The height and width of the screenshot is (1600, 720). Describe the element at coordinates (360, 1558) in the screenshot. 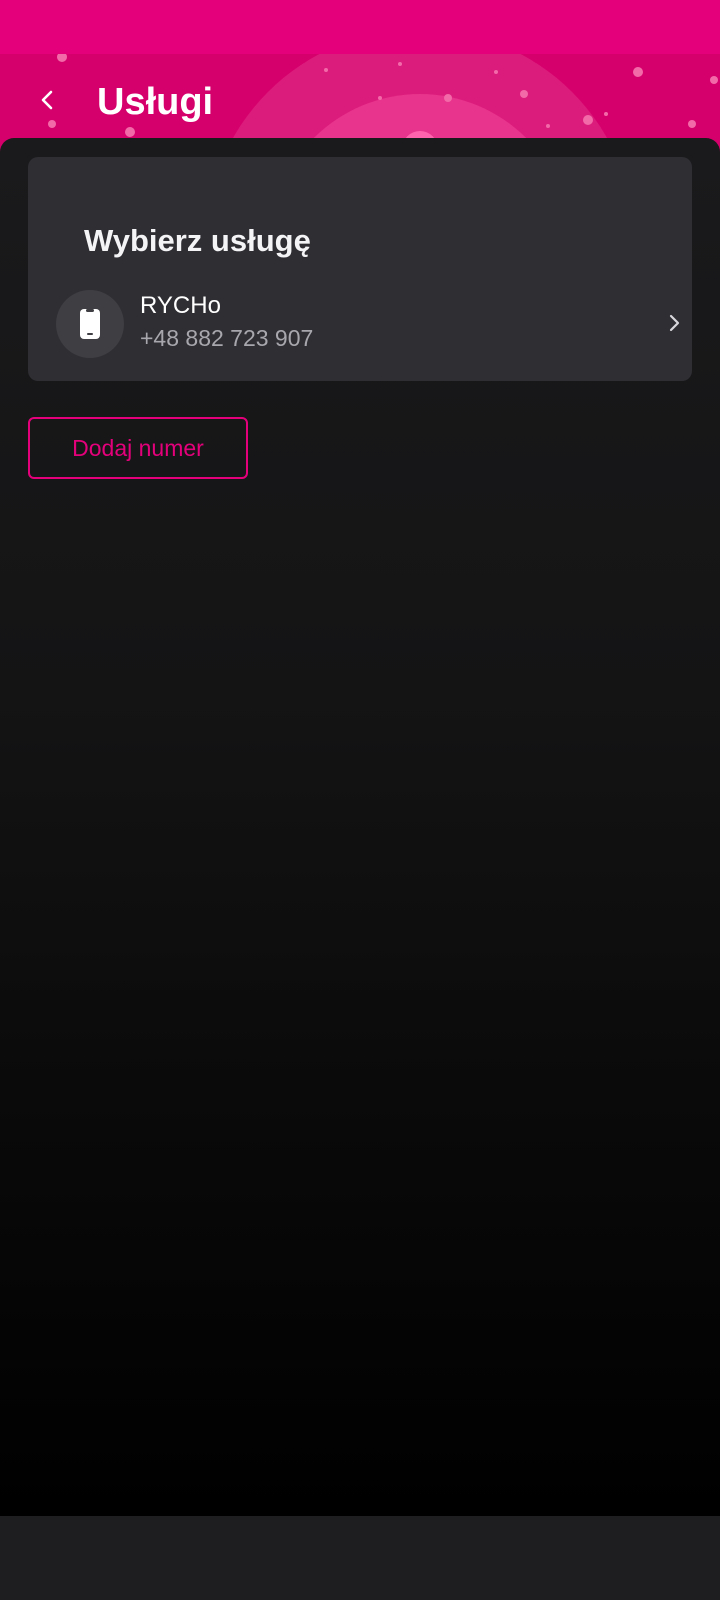

I see `navigation-bar` at that location.